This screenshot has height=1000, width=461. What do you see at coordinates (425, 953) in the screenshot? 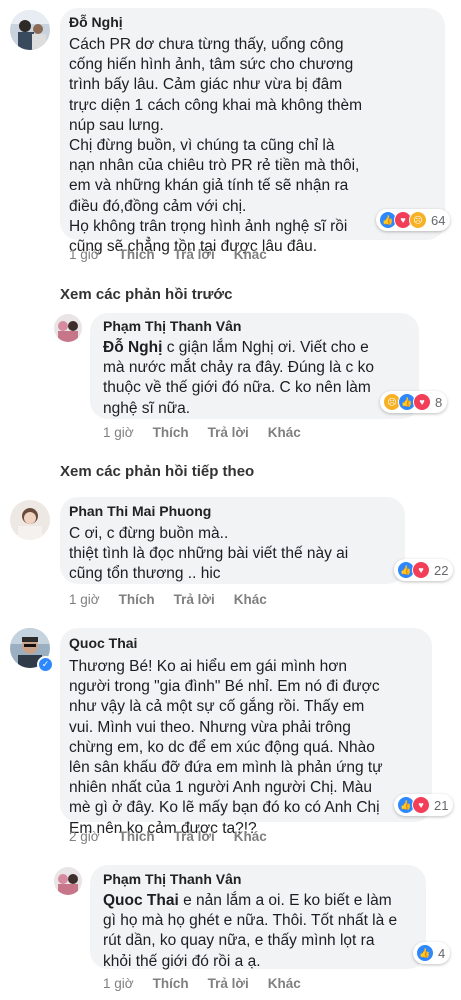
I see `like-icon: 👍` at bounding box center [425, 953].